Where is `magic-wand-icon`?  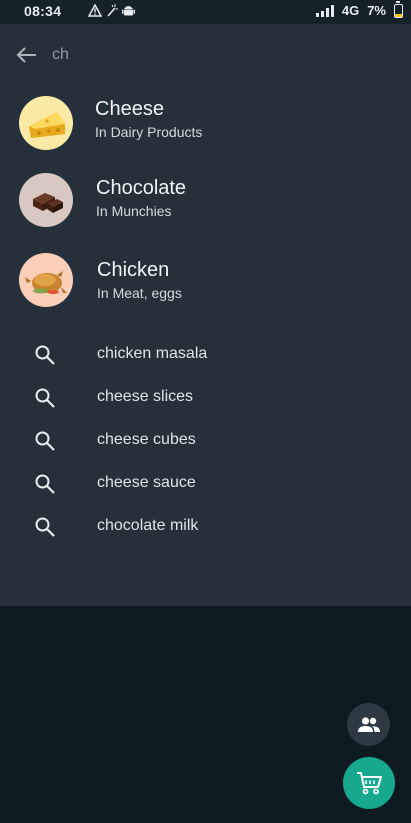 magic-wand-icon is located at coordinates (112, 10).